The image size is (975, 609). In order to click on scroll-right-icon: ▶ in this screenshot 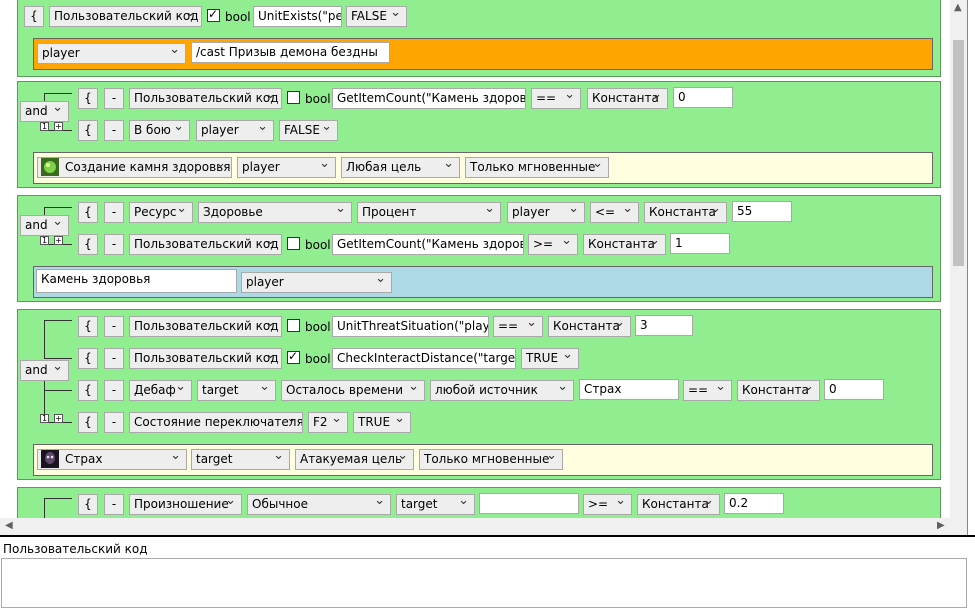, I will do `click(941, 525)`.